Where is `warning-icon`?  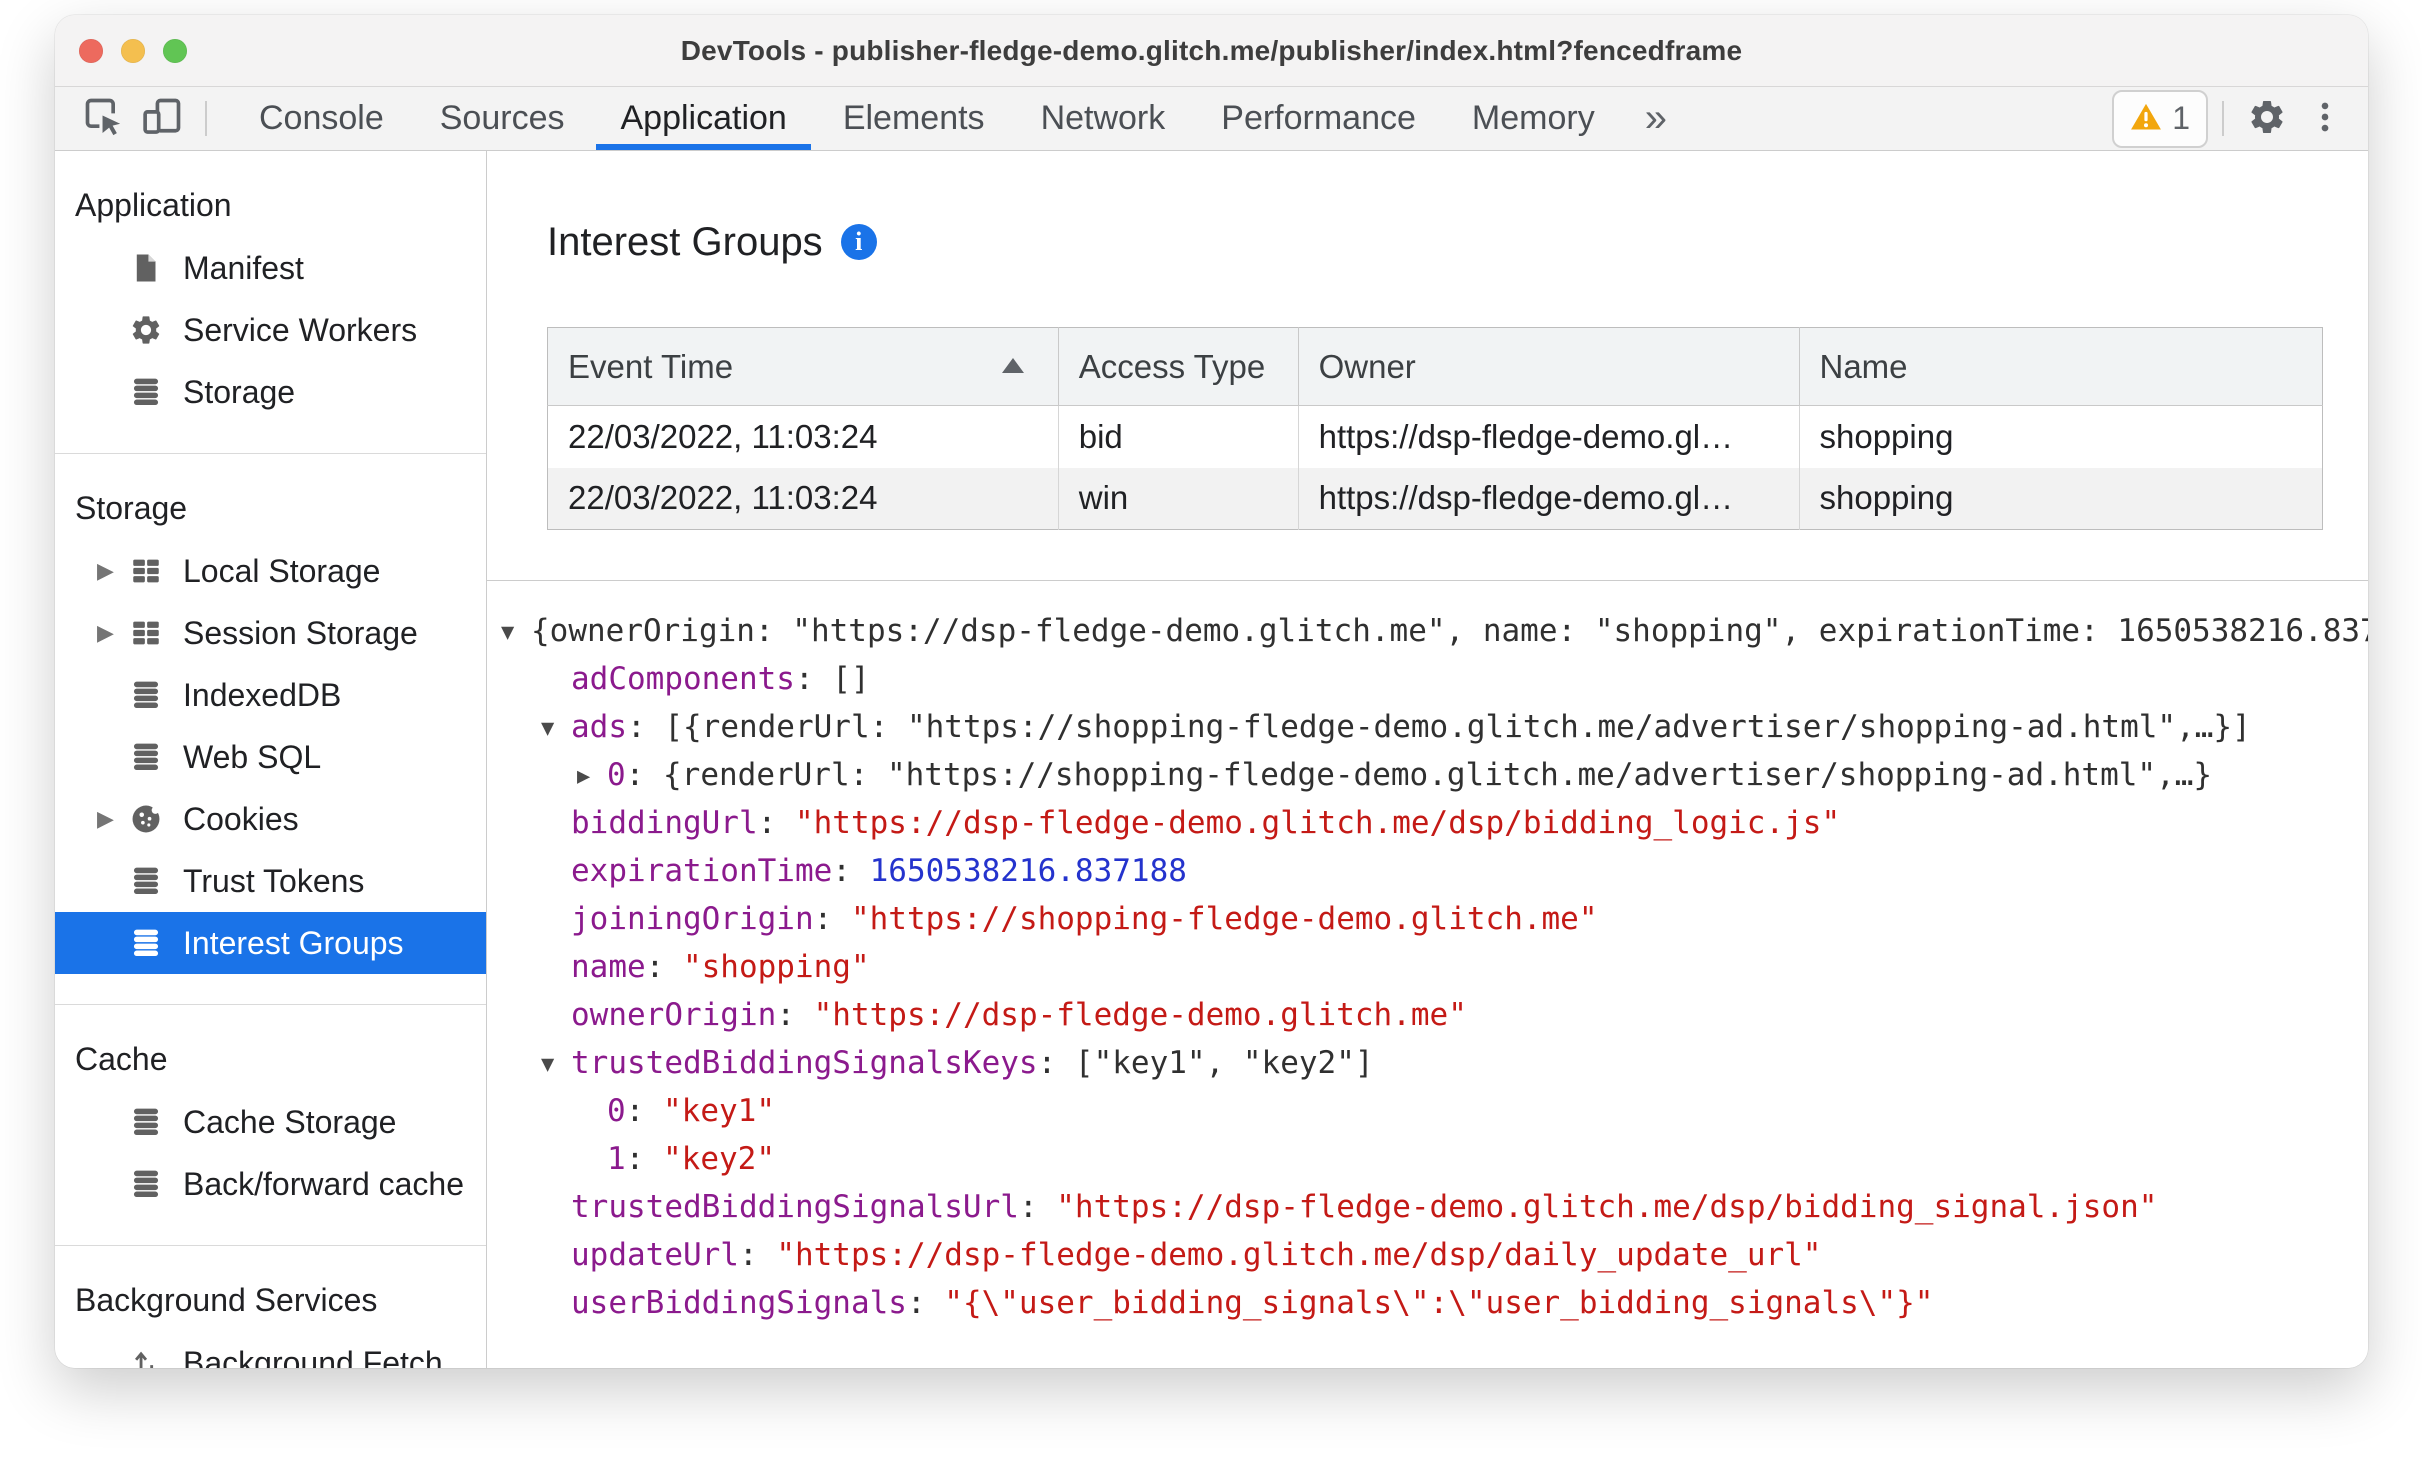
warning-icon is located at coordinates (2146, 118).